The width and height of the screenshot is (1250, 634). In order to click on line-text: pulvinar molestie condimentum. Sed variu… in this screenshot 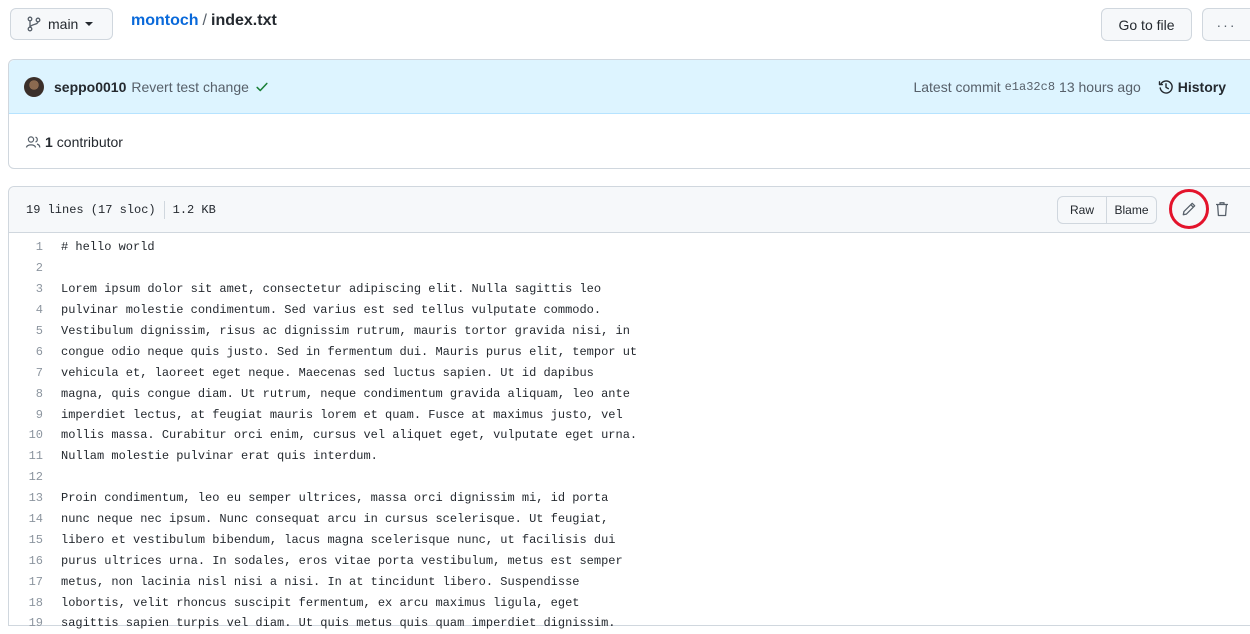, I will do `click(331, 310)`.